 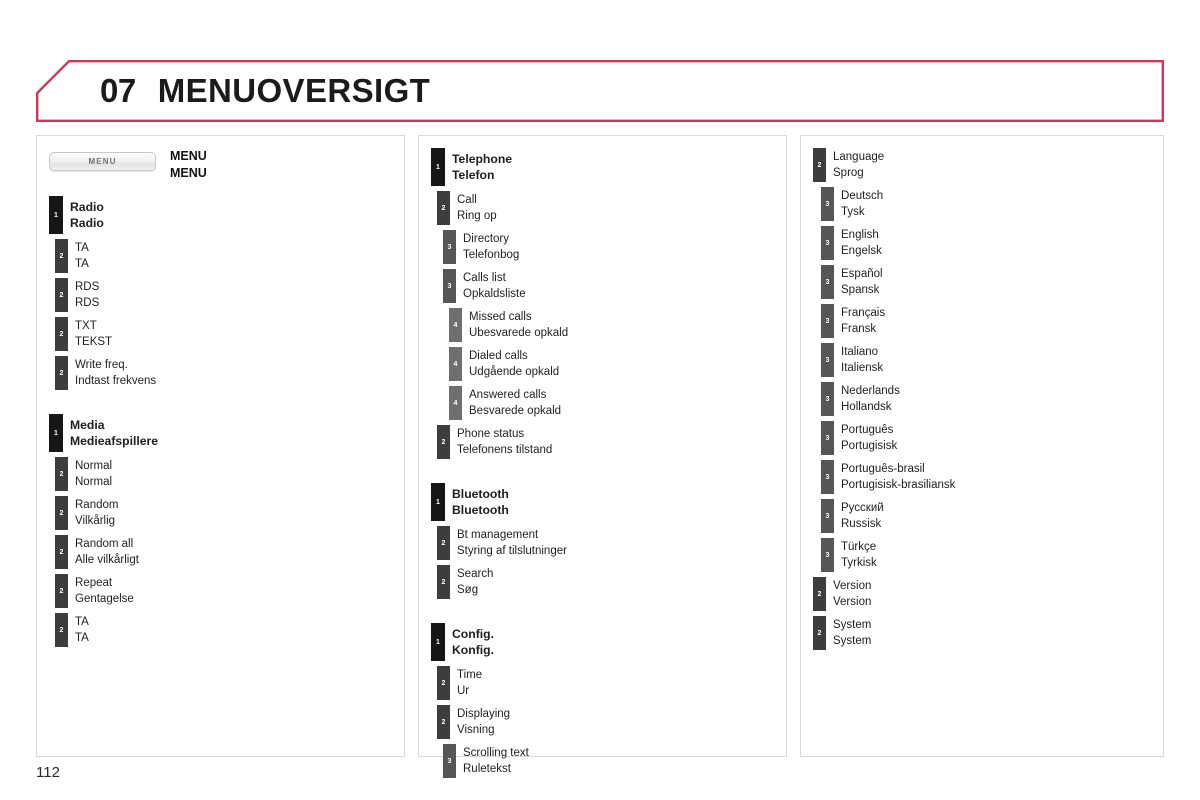 I want to click on menu-entry-labels: Italiano Italiensk, so click(x=858, y=360).